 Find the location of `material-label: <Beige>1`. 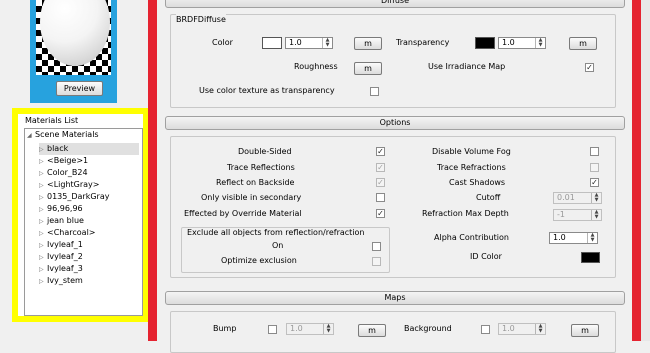

material-label: <Beige>1 is located at coordinates (68, 160).